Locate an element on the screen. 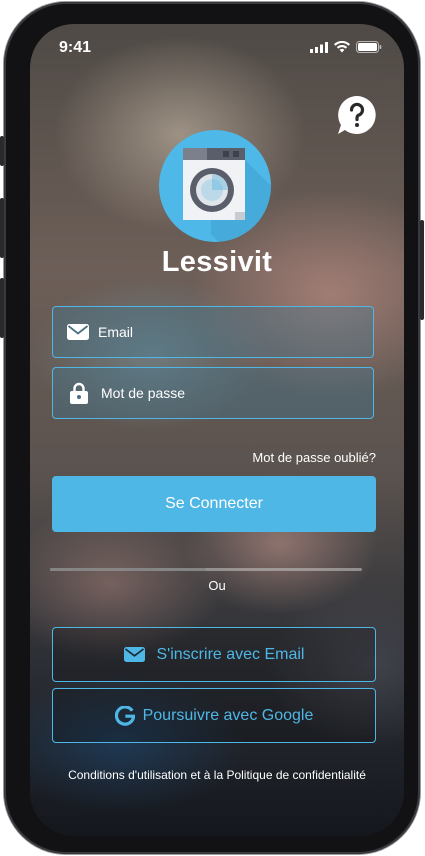 The height and width of the screenshot is (856, 425). washing-machine-icon is located at coordinates (227, 195).